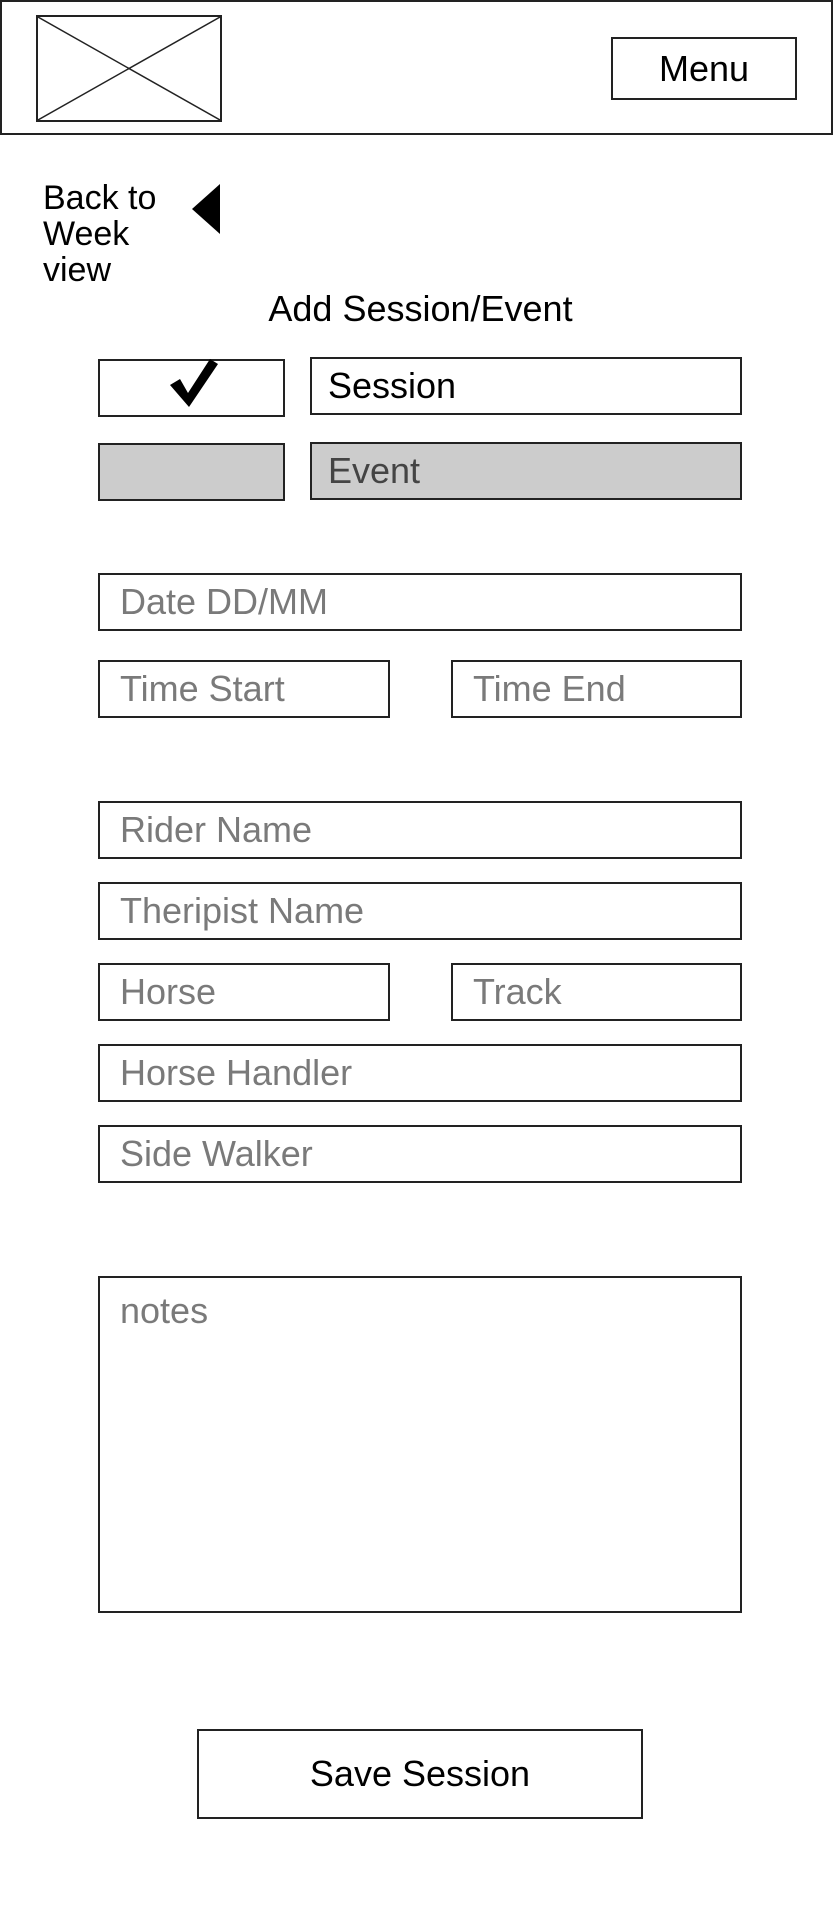 Image resolution: width=833 pixels, height=1914 pixels. Describe the element at coordinates (194, 383) in the screenshot. I see `checkmark-icon` at that location.